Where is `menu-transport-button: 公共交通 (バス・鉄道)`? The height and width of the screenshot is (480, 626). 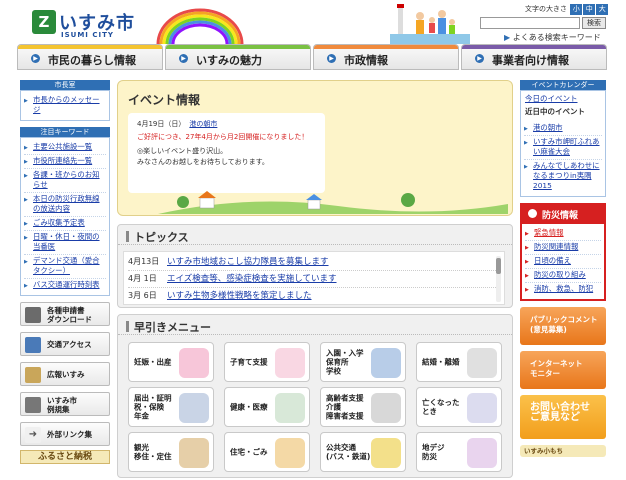
menu-transport-button: 公共交通 (バス・鉄道) is located at coordinates (363, 452).